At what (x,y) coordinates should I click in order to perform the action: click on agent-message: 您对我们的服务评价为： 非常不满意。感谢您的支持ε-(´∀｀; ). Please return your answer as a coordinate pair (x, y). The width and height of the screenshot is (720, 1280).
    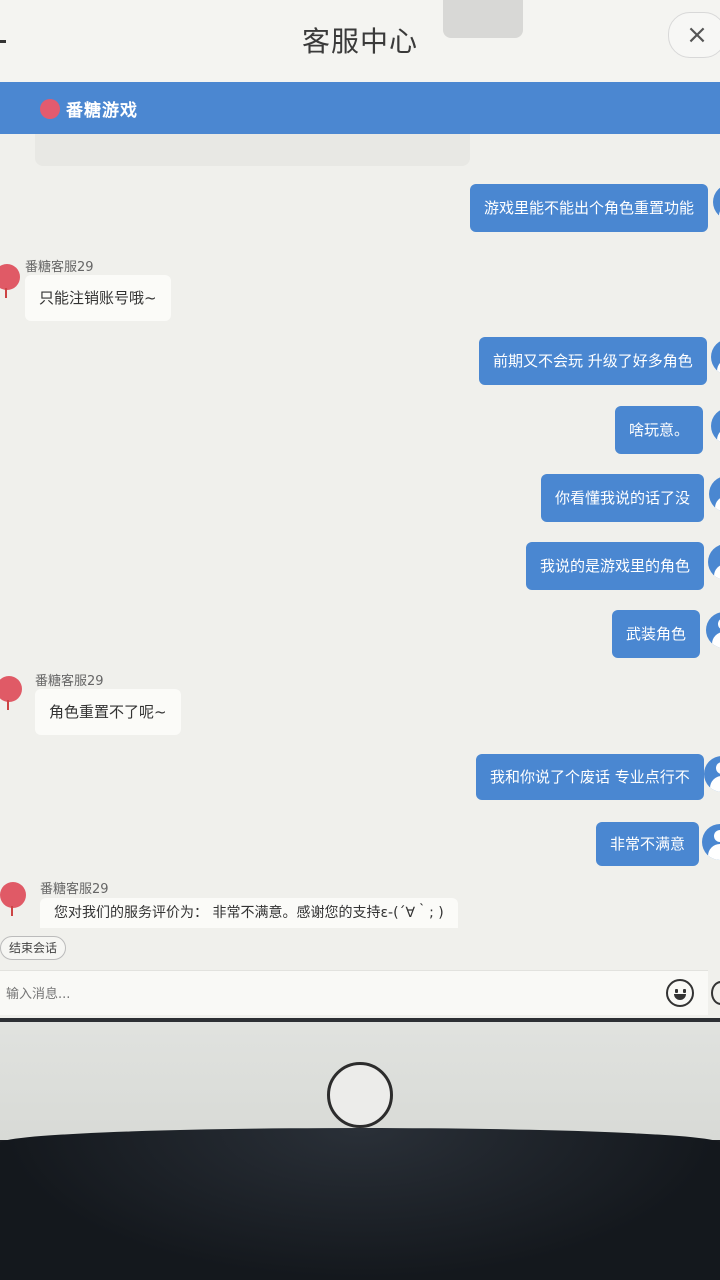
    Looking at the image, I should click on (249, 913).